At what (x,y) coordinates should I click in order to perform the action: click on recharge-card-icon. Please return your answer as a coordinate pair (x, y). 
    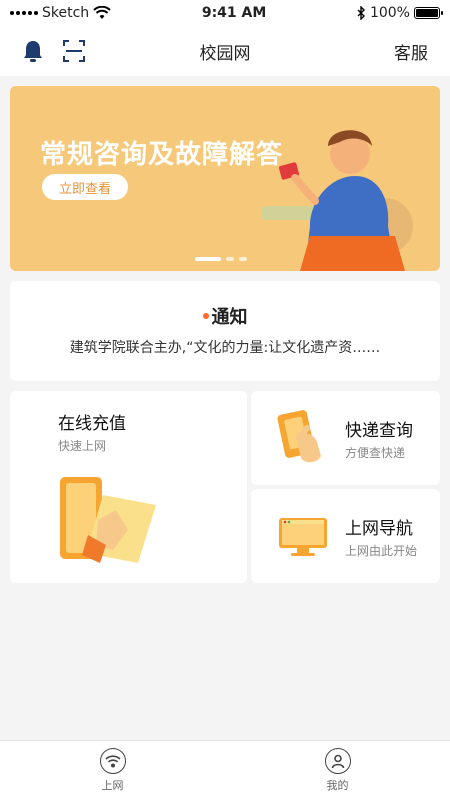
    Looking at the image, I should click on (108, 520).